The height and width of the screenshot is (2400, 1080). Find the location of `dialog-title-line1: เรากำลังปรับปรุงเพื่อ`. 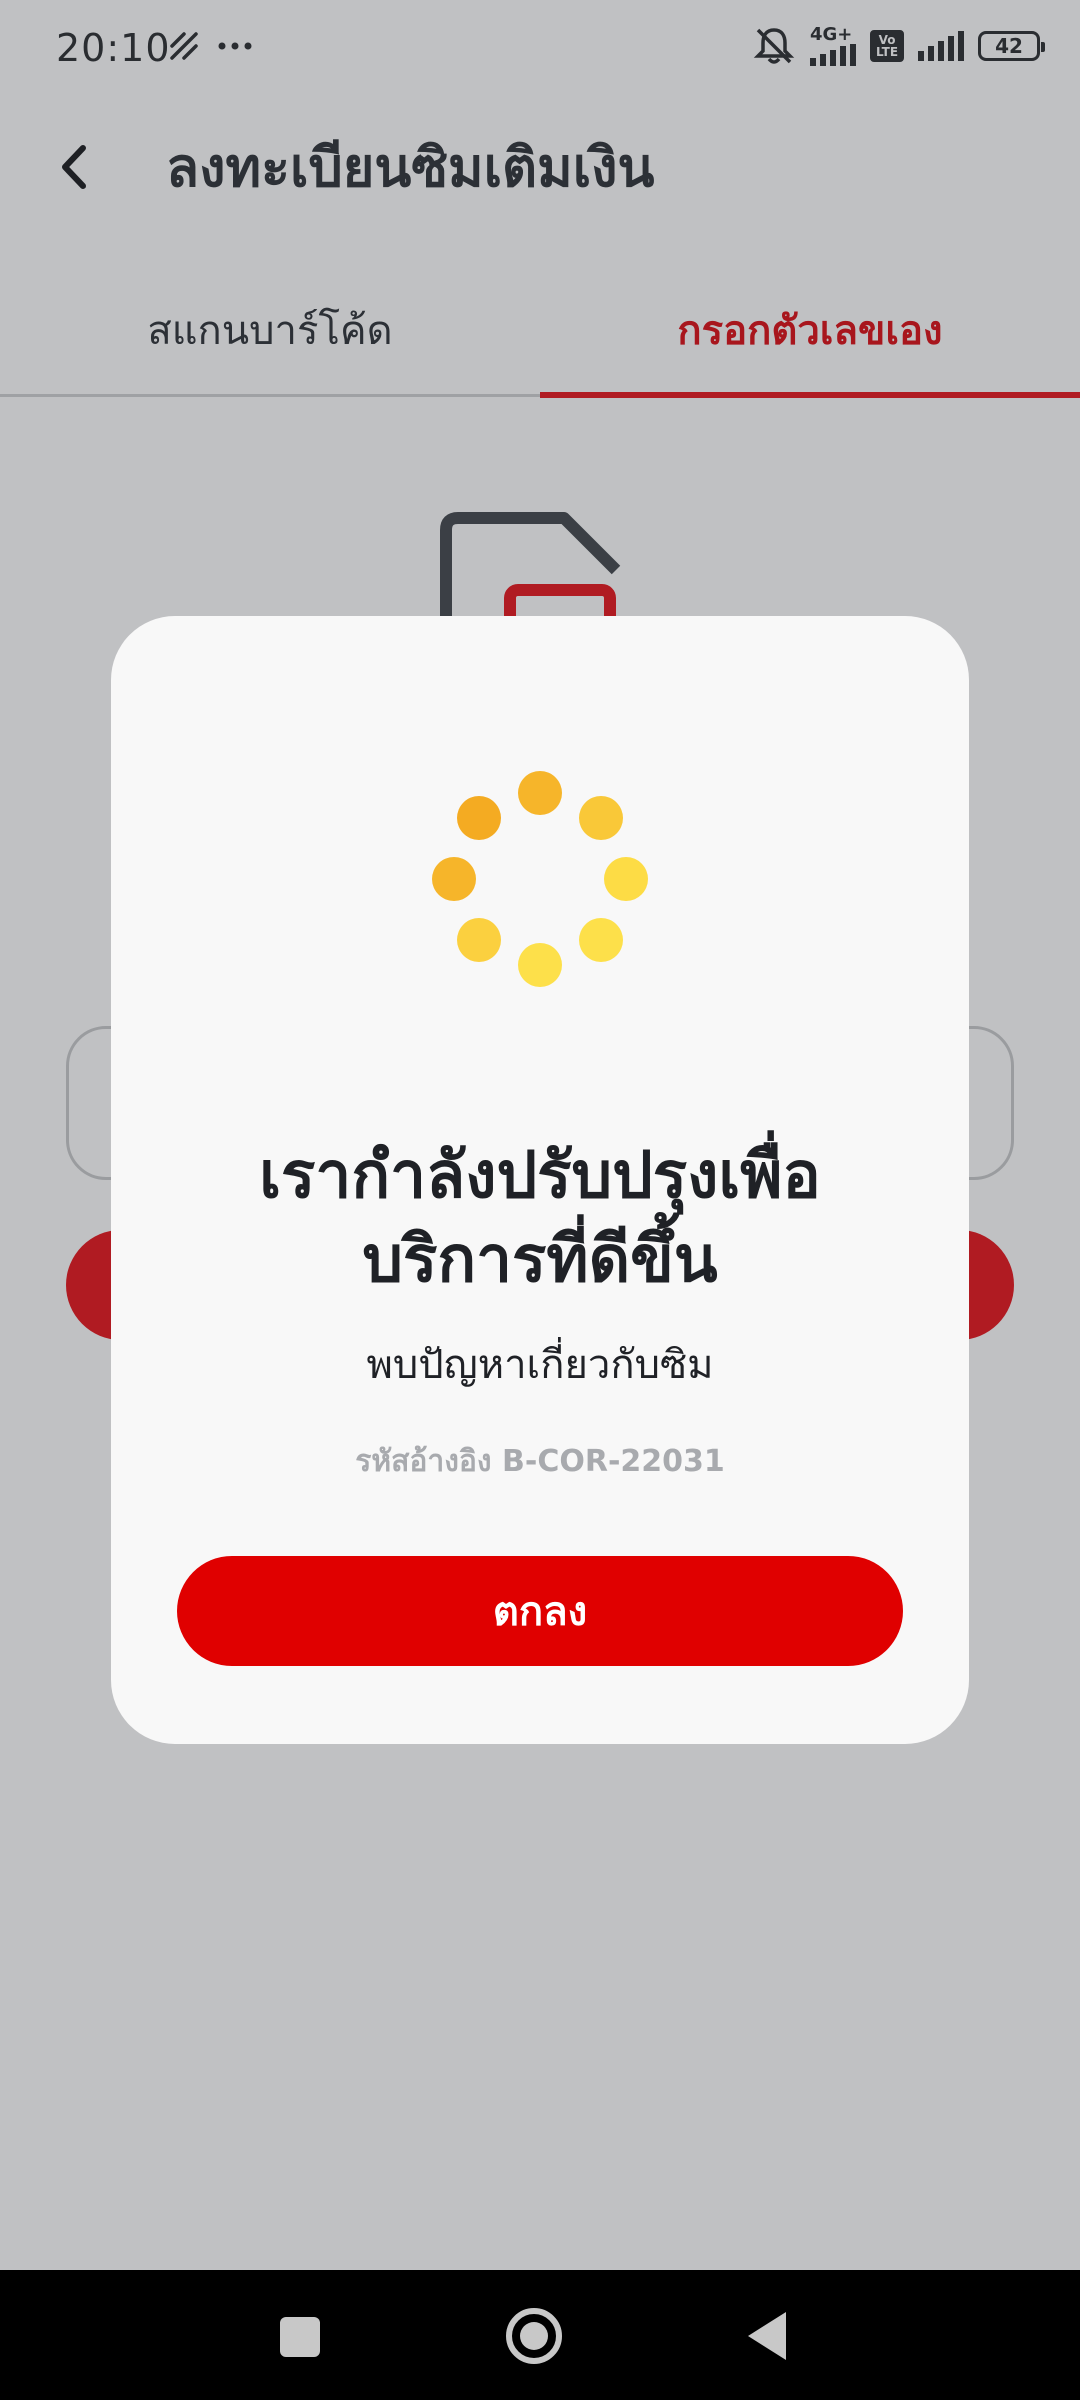

dialog-title-line1: เรากำลังปรับปรุงเพื่อ is located at coordinates (540, 1176).